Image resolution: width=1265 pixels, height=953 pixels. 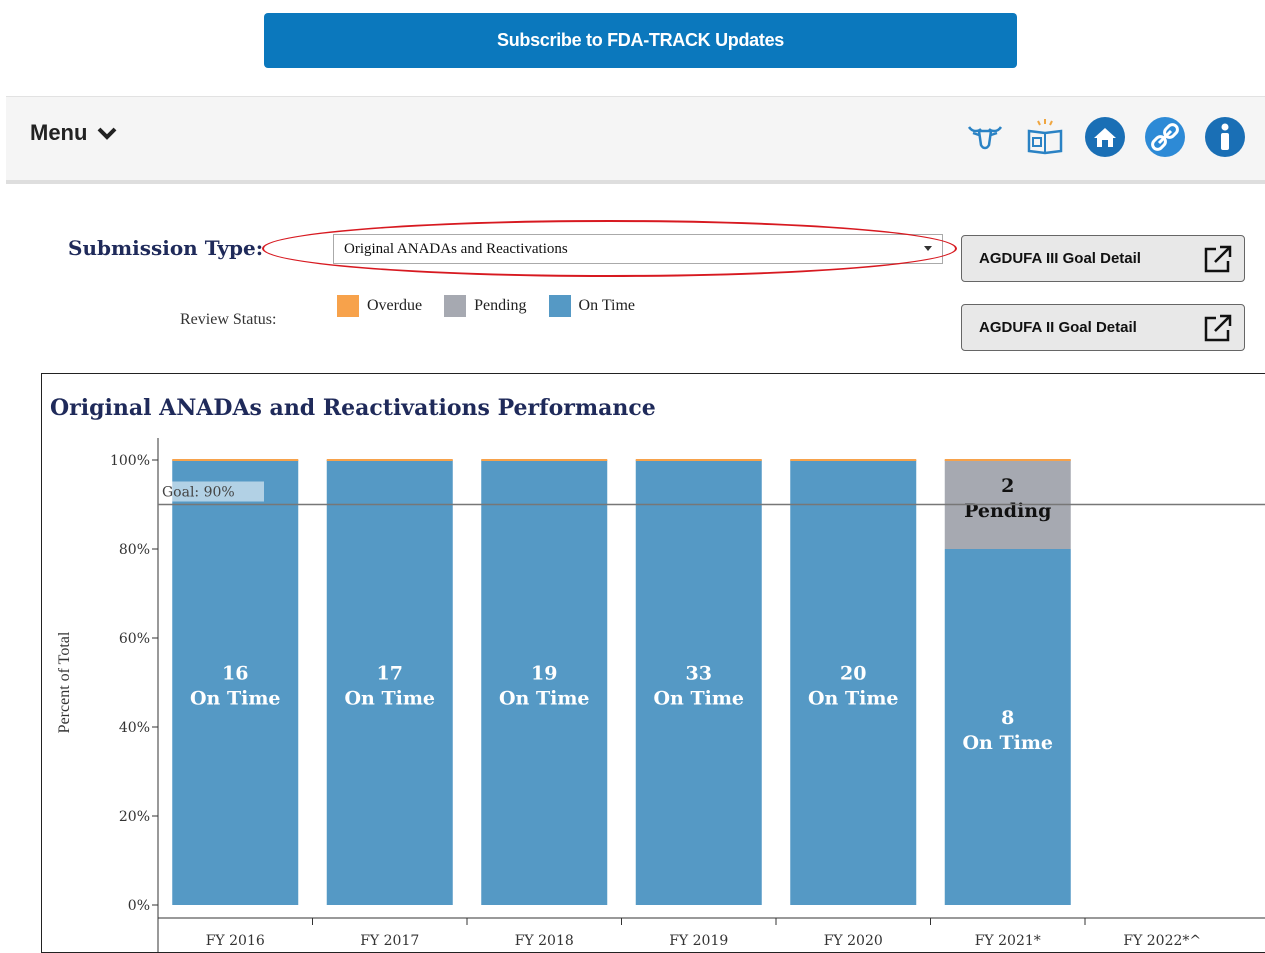 I want to click on cow-icon, so click(x=985, y=137).